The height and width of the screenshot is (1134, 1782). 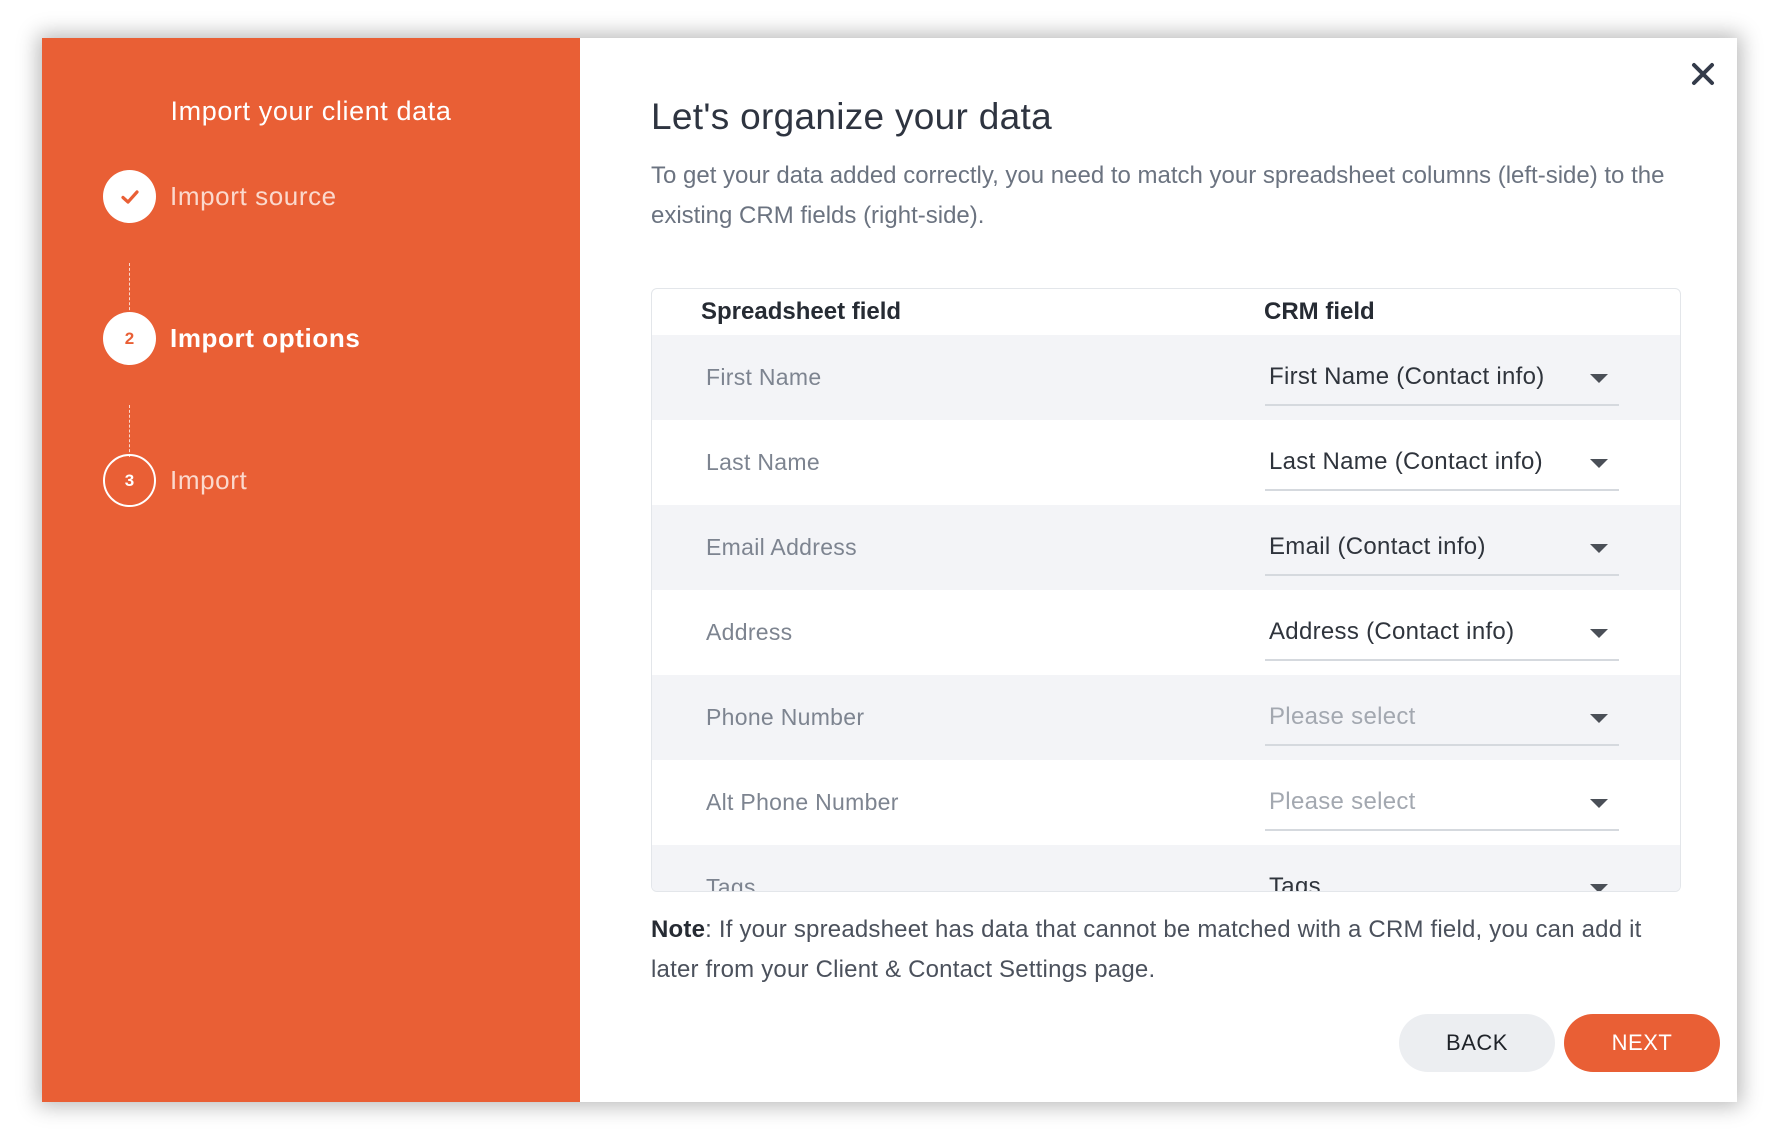 I want to click on close-button, so click(x=1703, y=74).